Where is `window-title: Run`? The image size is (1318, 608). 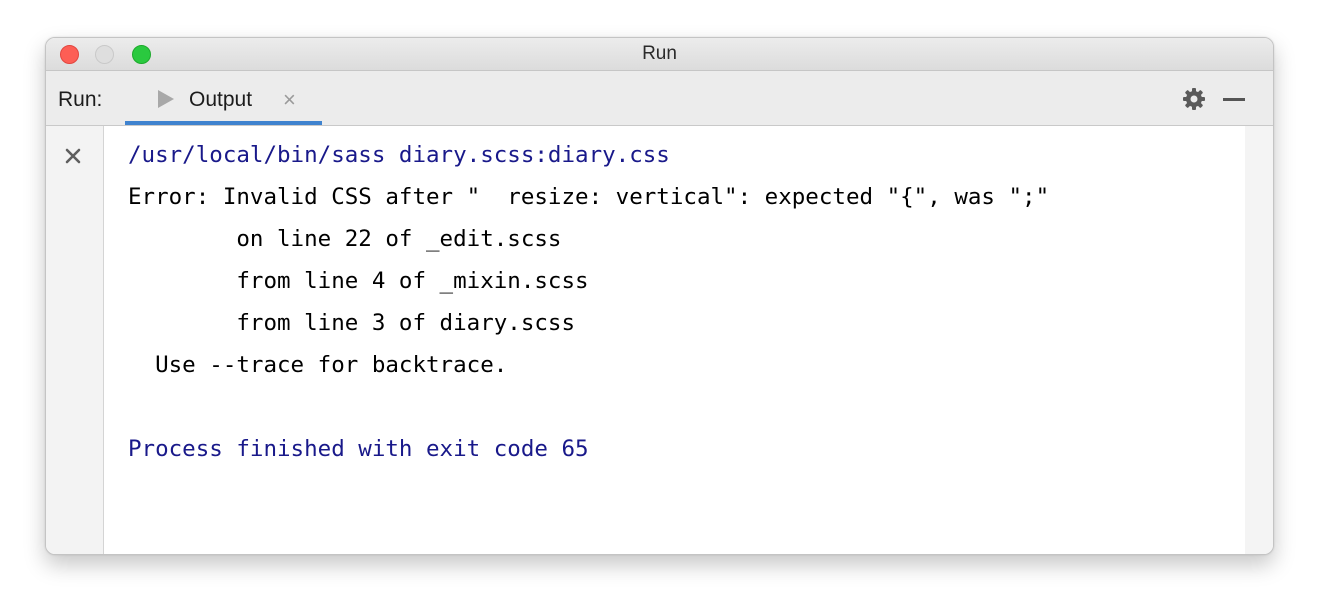
window-title: Run is located at coordinates (659, 53).